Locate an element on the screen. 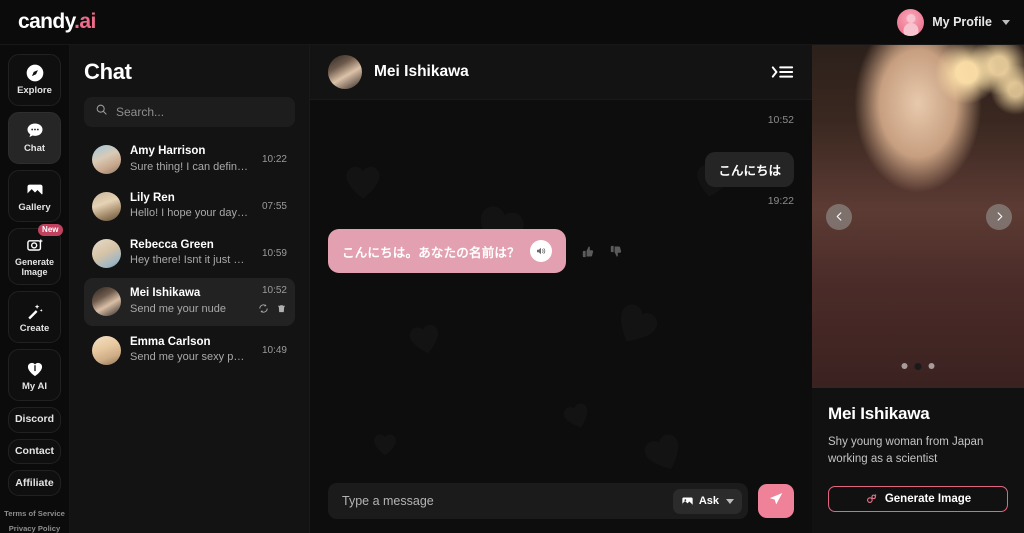  generate-image-label: Generate Image is located at coordinates (928, 498).